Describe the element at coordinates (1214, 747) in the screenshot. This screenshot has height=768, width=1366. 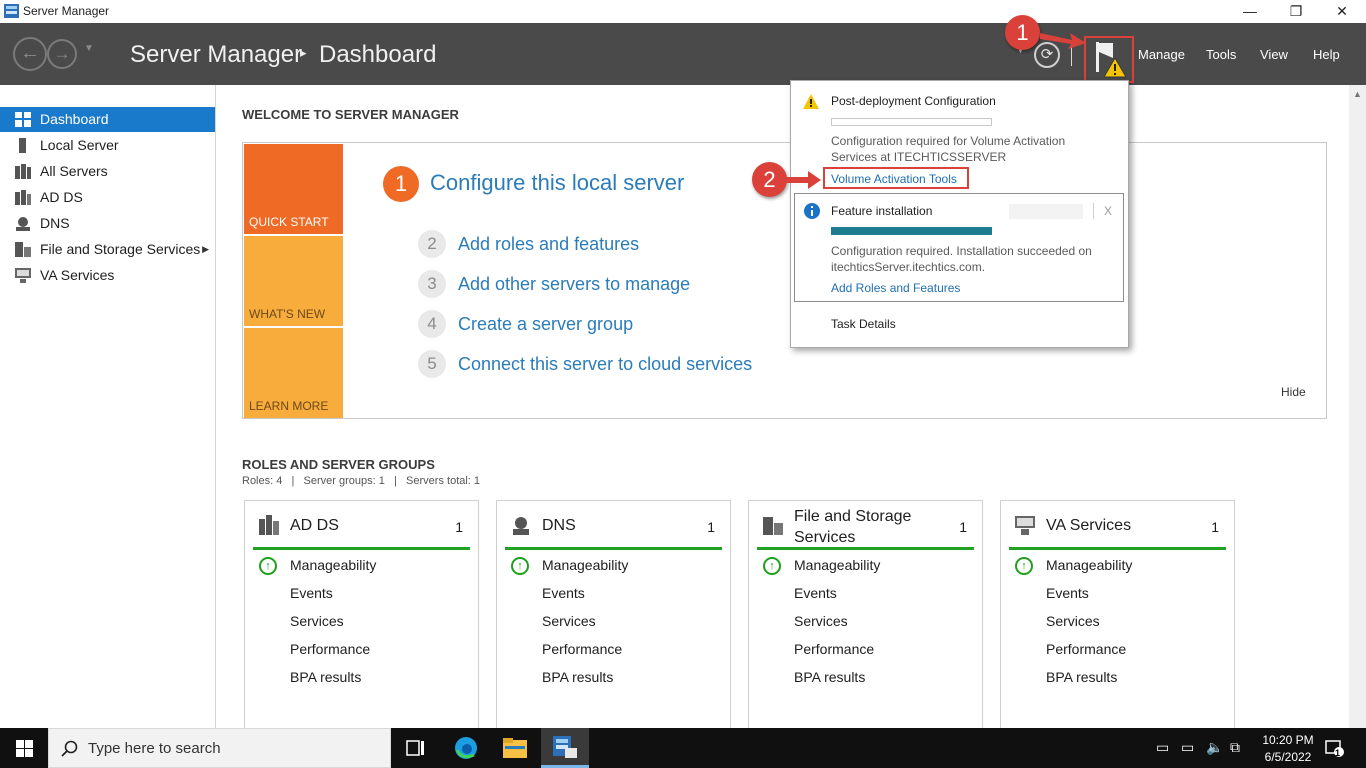
I see `volume-muted-icon: 🔈` at that location.